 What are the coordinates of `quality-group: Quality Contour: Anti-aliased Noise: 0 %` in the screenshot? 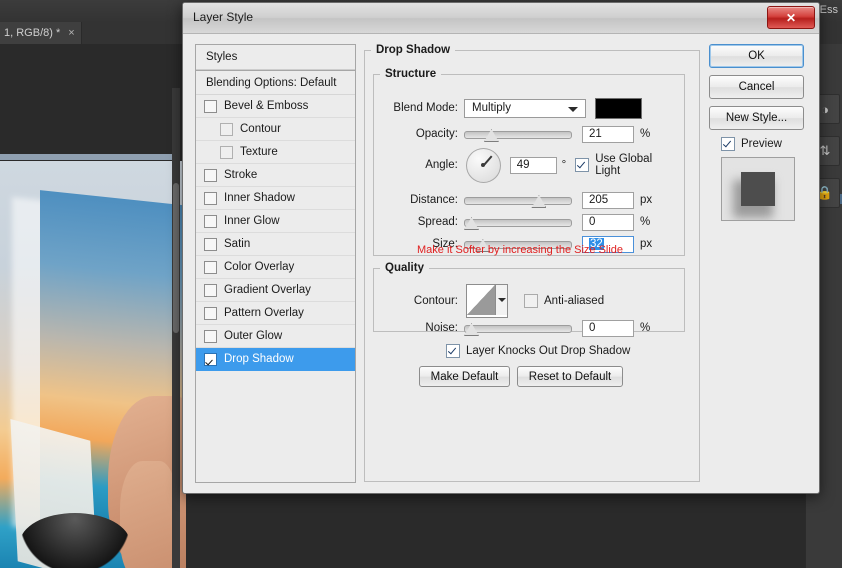 It's located at (529, 299).